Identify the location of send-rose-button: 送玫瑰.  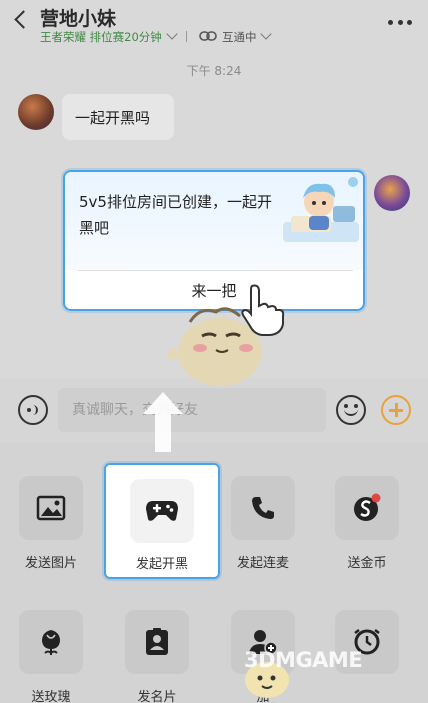
(51, 639).